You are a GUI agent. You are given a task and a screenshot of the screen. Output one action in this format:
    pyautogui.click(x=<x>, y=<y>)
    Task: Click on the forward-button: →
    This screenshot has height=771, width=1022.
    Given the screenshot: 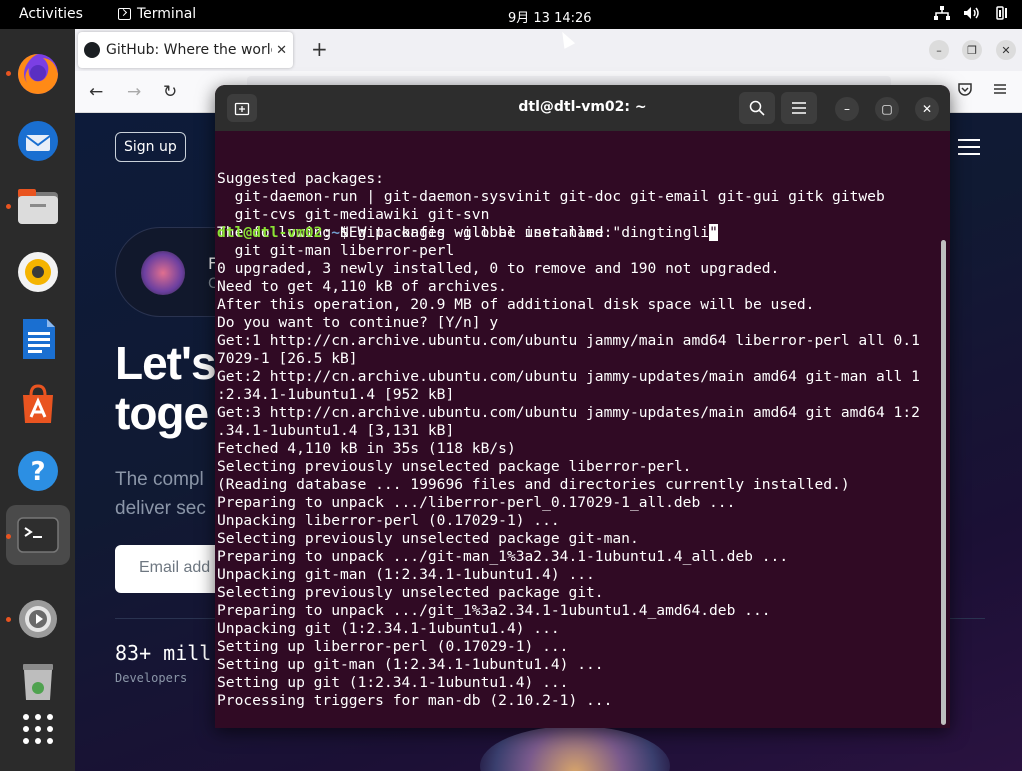 What is the action you would take?
    pyautogui.click(x=134, y=92)
    